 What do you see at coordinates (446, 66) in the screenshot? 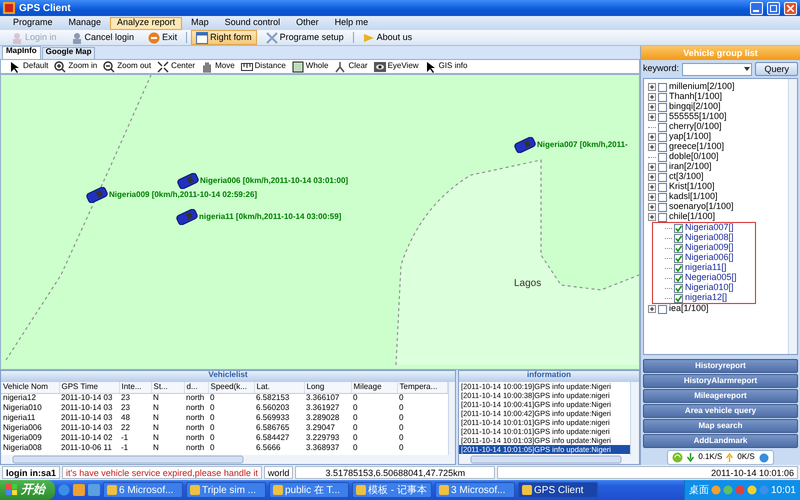
I see `map-tool-button: GIS info` at bounding box center [446, 66].